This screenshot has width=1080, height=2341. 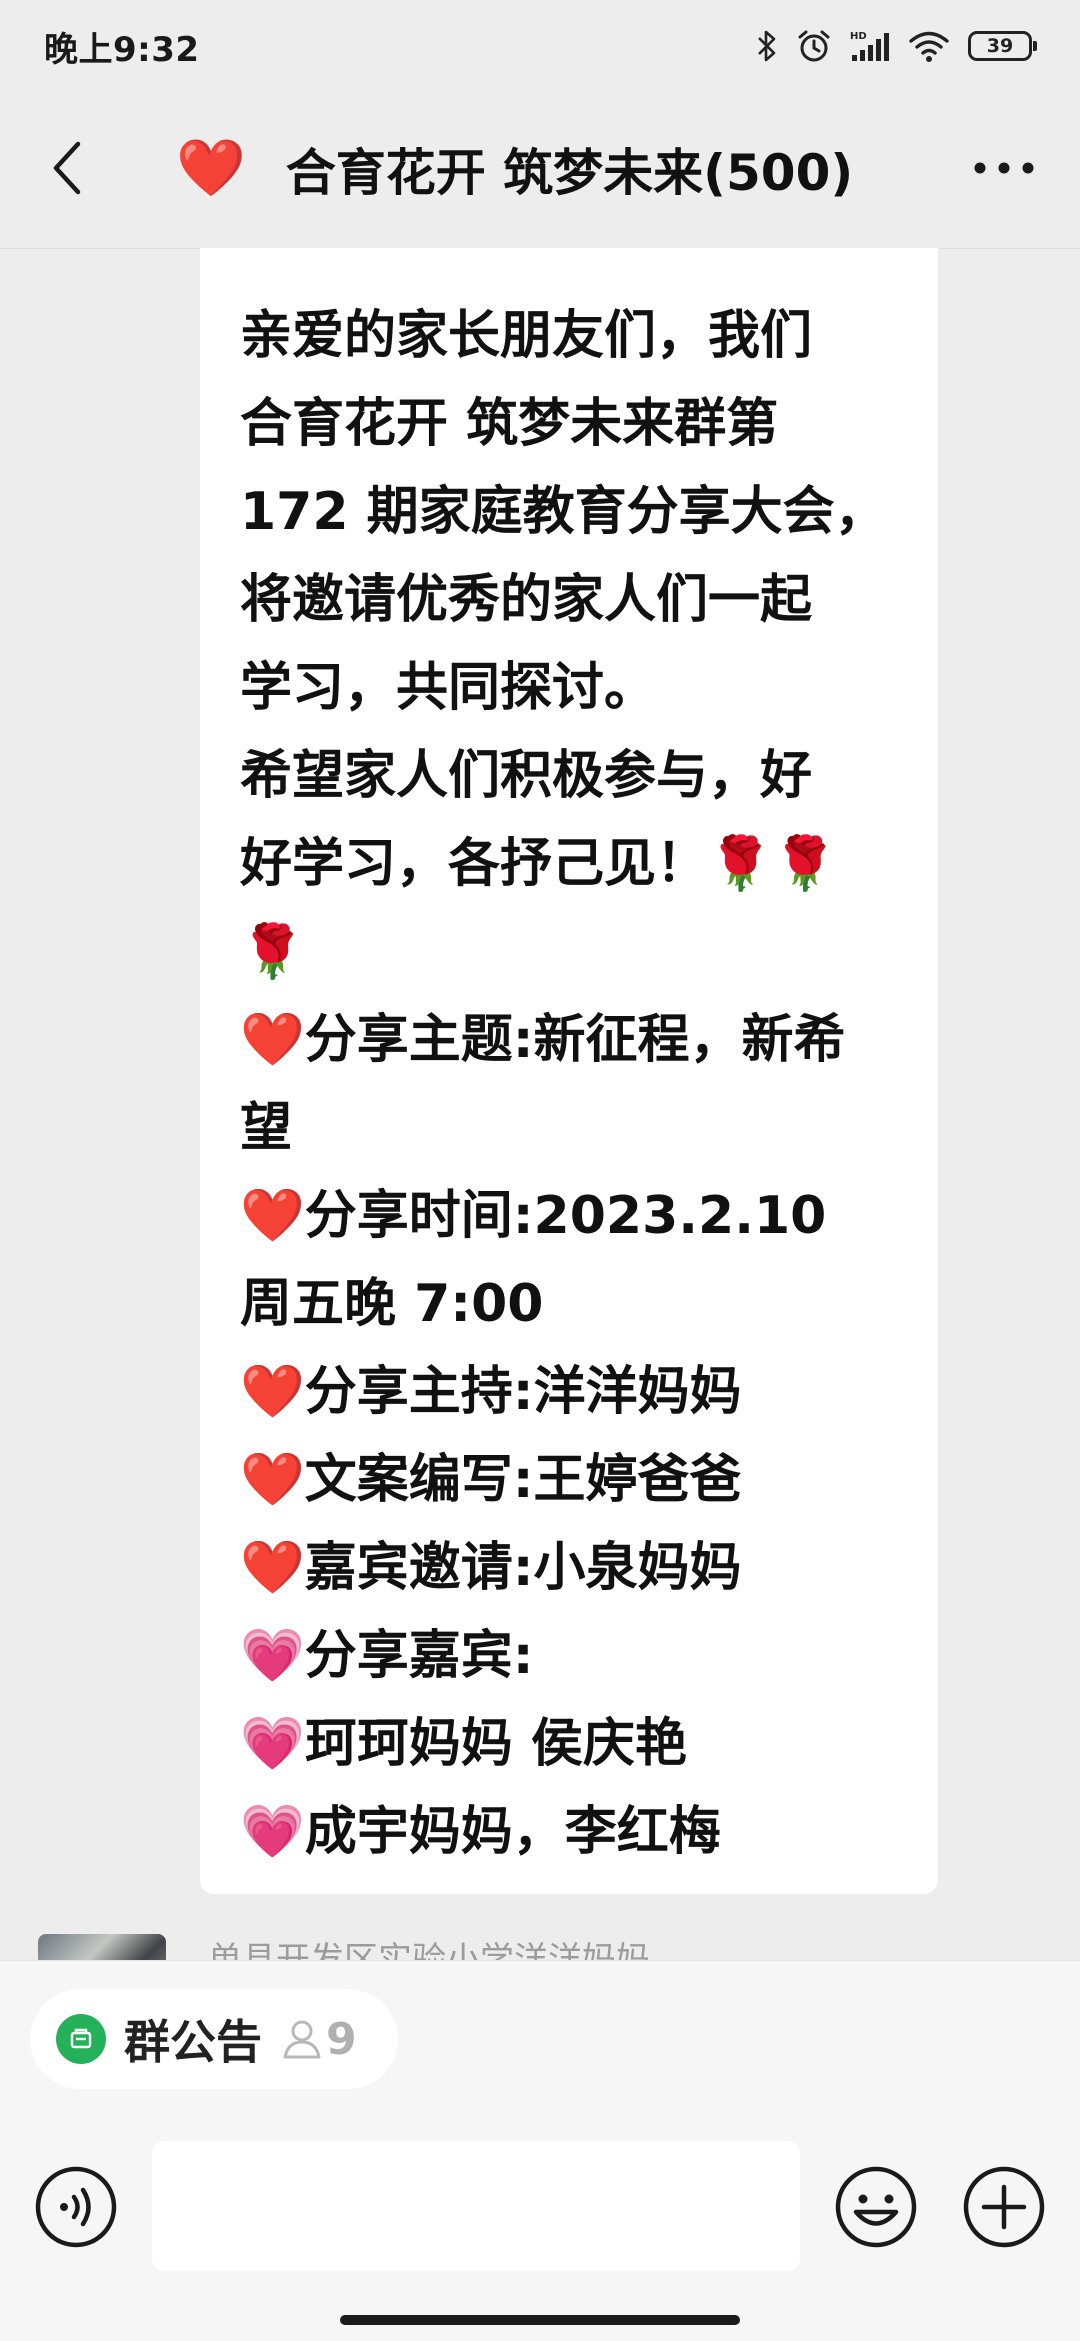 What do you see at coordinates (392, 1304) in the screenshot?
I see `message-line: 周五晚 7:00` at bounding box center [392, 1304].